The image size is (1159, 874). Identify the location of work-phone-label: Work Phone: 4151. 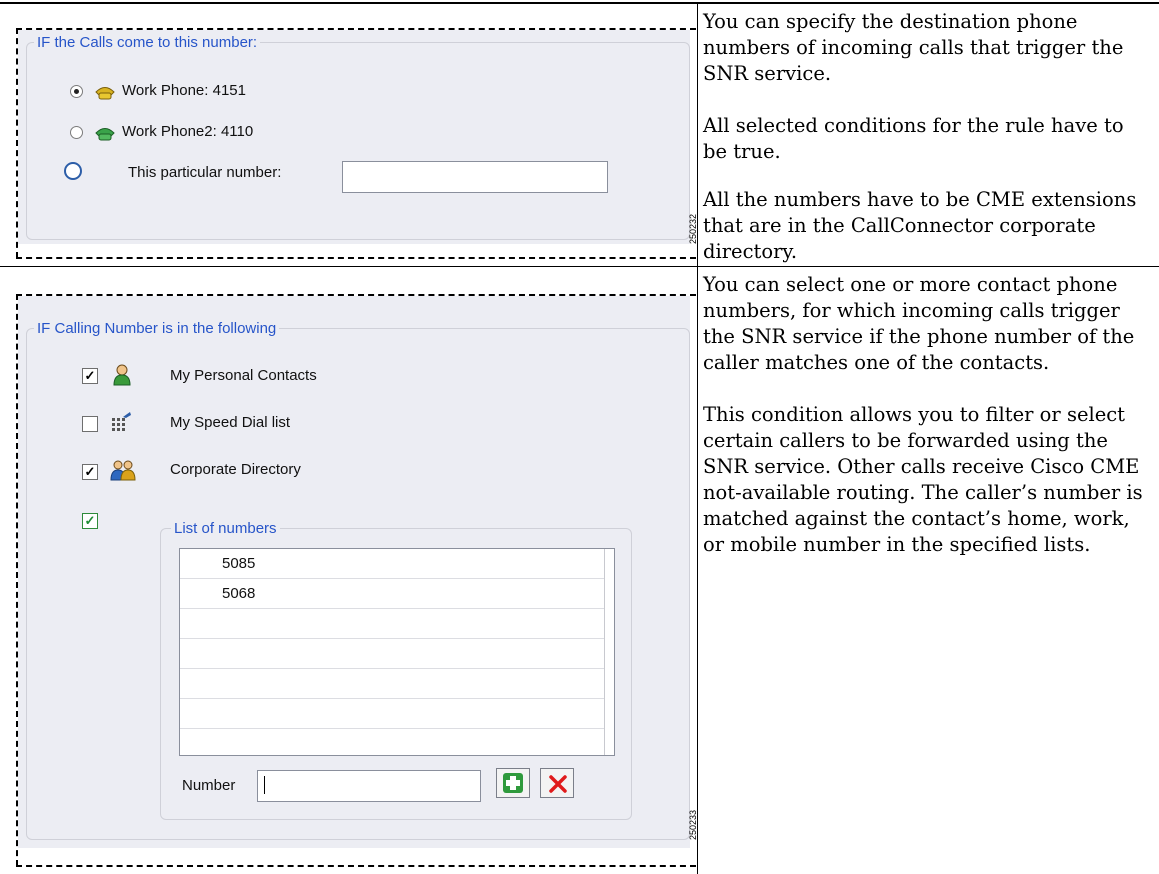
(184, 90).